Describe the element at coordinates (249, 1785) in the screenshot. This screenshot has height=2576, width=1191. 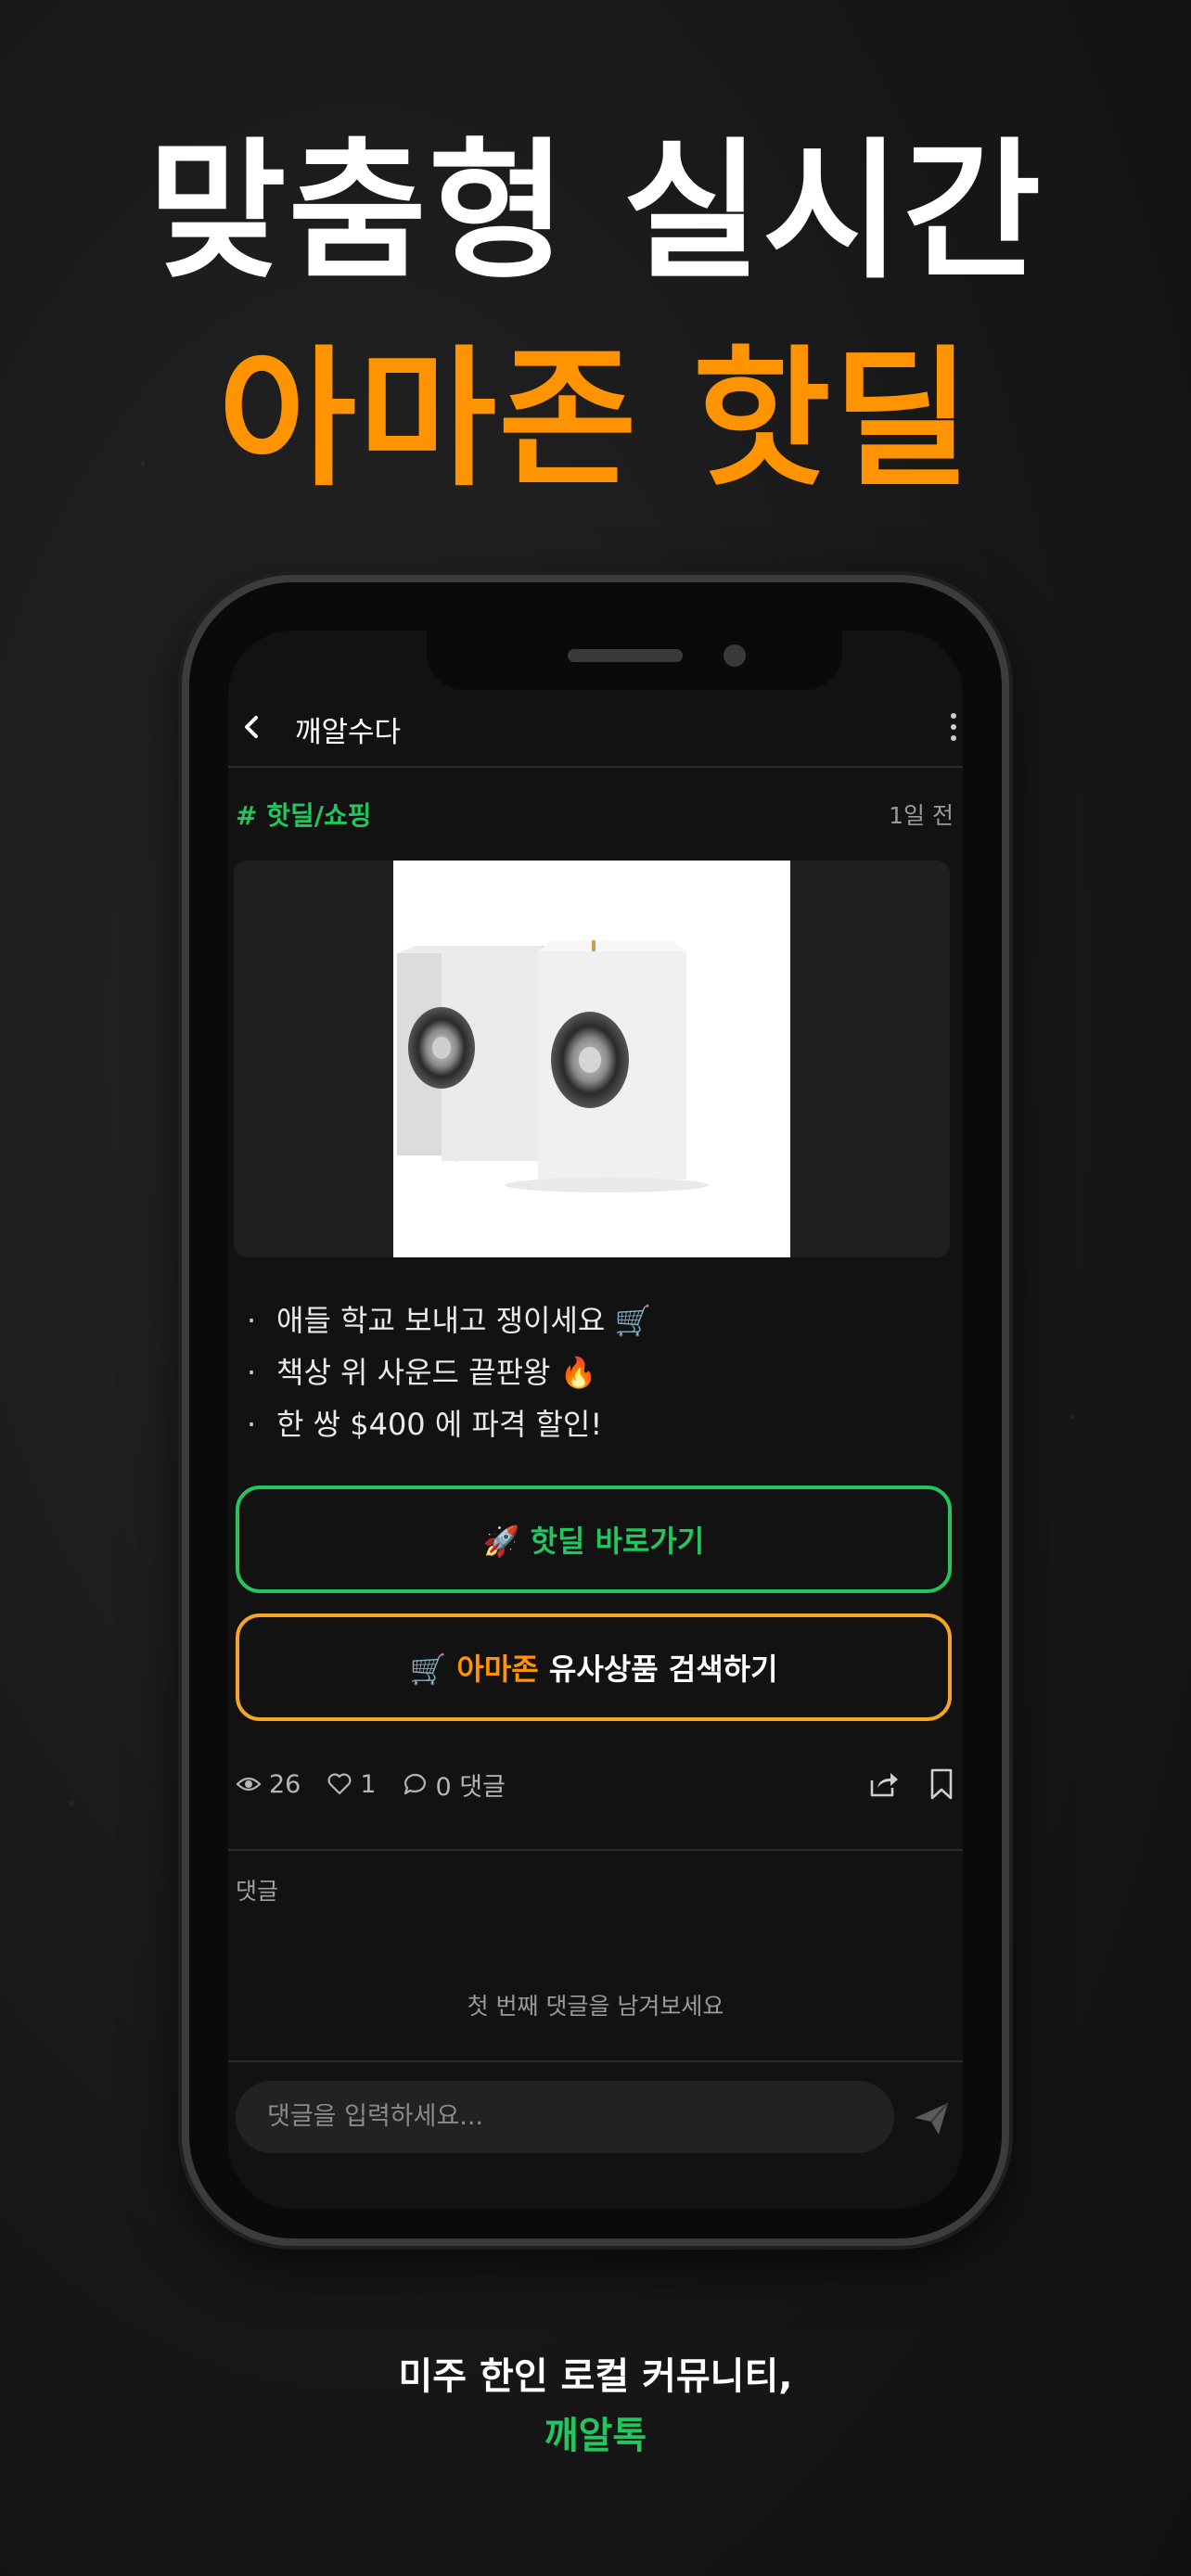
I see `eye-icon` at that location.